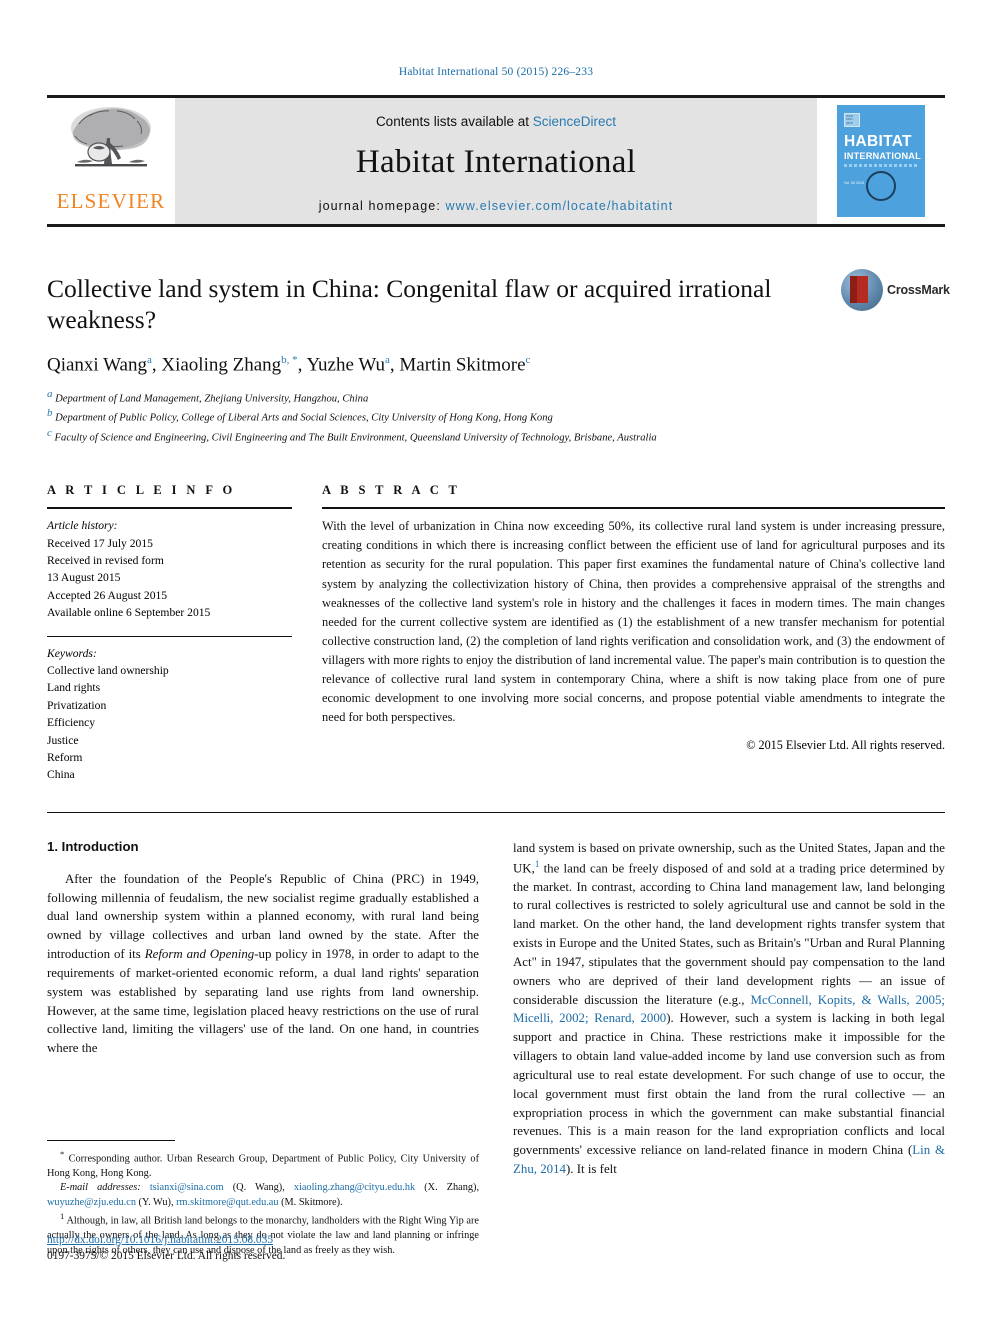 The image size is (992, 1323). Describe the element at coordinates (100, 1188) in the screenshot. I see `email-addresses-label: E-mail addresses:` at that location.